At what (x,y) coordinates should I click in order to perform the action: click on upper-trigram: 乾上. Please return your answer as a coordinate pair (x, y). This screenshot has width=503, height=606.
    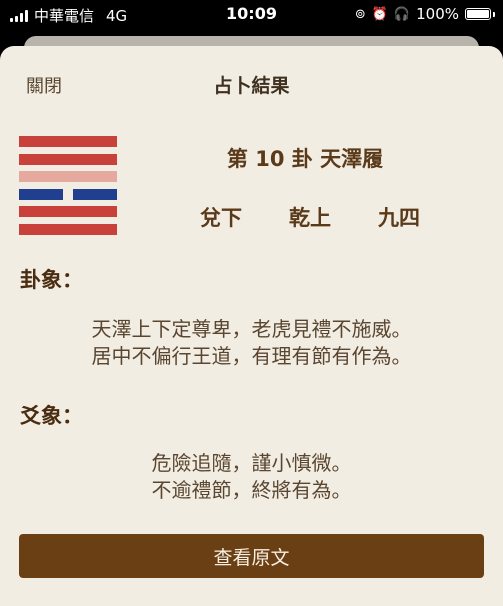
    Looking at the image, I should click on (310, 218).